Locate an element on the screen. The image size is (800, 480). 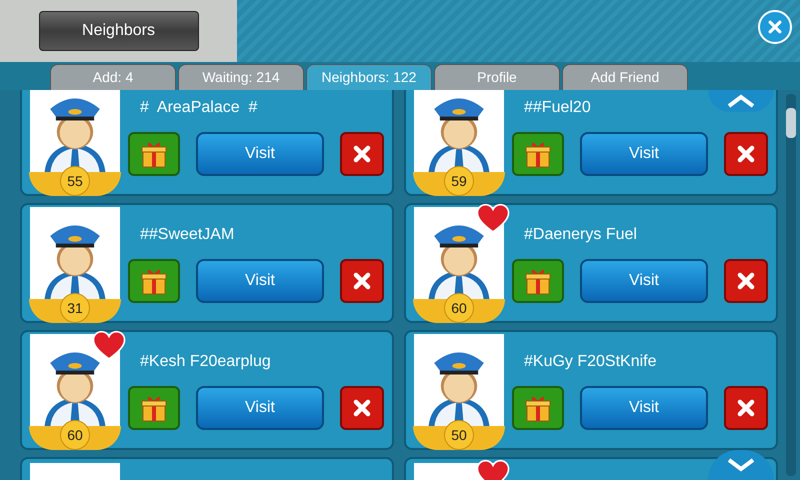
neighbor-name: ##Fuel20 is located at coordinates (557, 108).